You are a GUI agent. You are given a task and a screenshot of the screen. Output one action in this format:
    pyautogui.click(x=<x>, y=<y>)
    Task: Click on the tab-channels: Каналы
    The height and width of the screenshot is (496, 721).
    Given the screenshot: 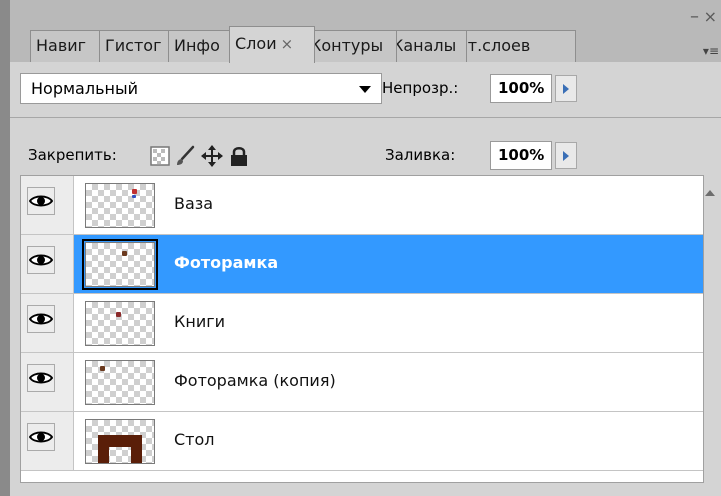 What is the action you would take?
    pyautogui.click(x=431, y=46)
    